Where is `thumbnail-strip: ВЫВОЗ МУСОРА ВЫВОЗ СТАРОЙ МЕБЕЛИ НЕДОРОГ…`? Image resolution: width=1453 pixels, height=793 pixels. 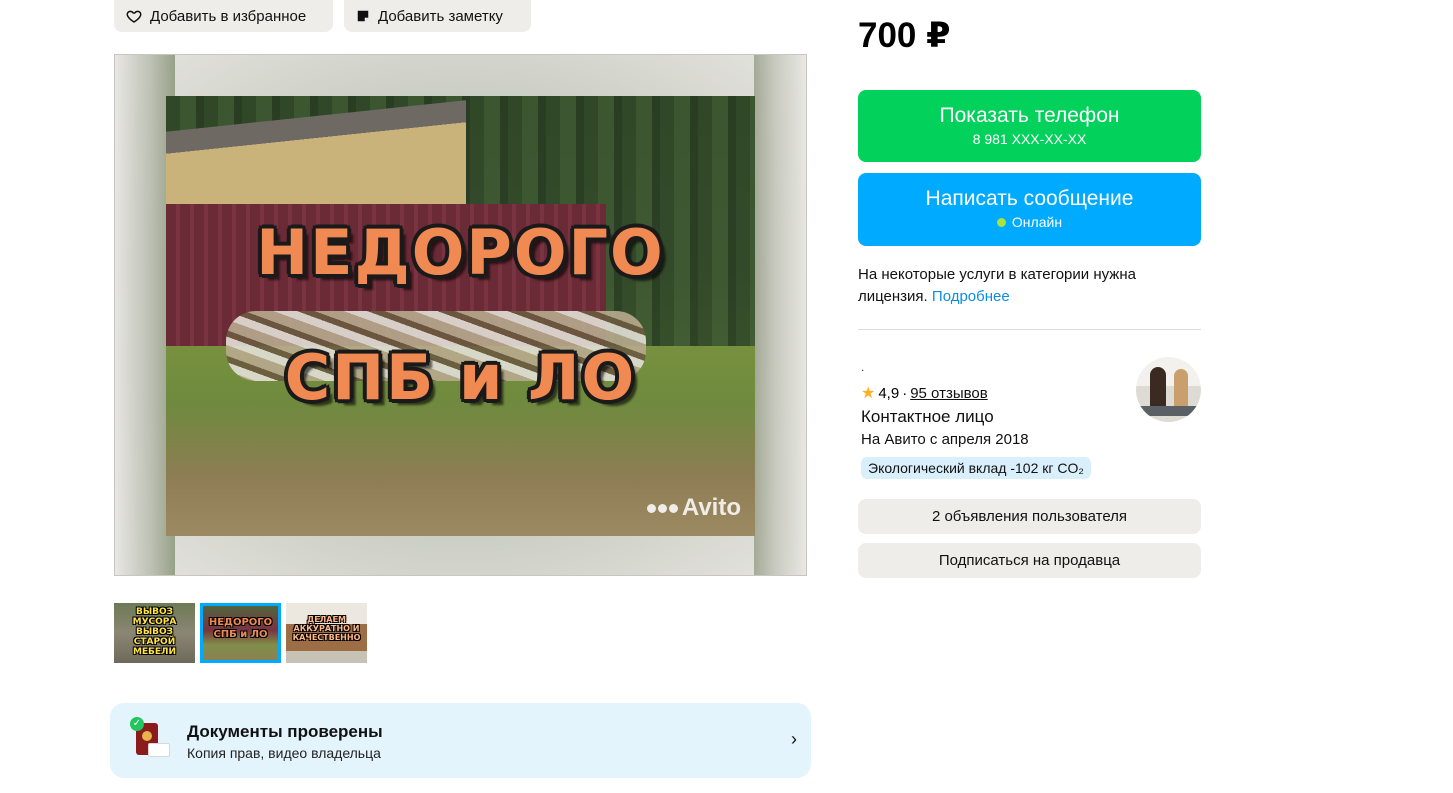 thumbnail-strip: ВЫВОЗ МУСОРА ВЫВОЗ СТАРОЙ МЕБЕЛИ НЕДОРОГ… is located at coordinates (240, 633).